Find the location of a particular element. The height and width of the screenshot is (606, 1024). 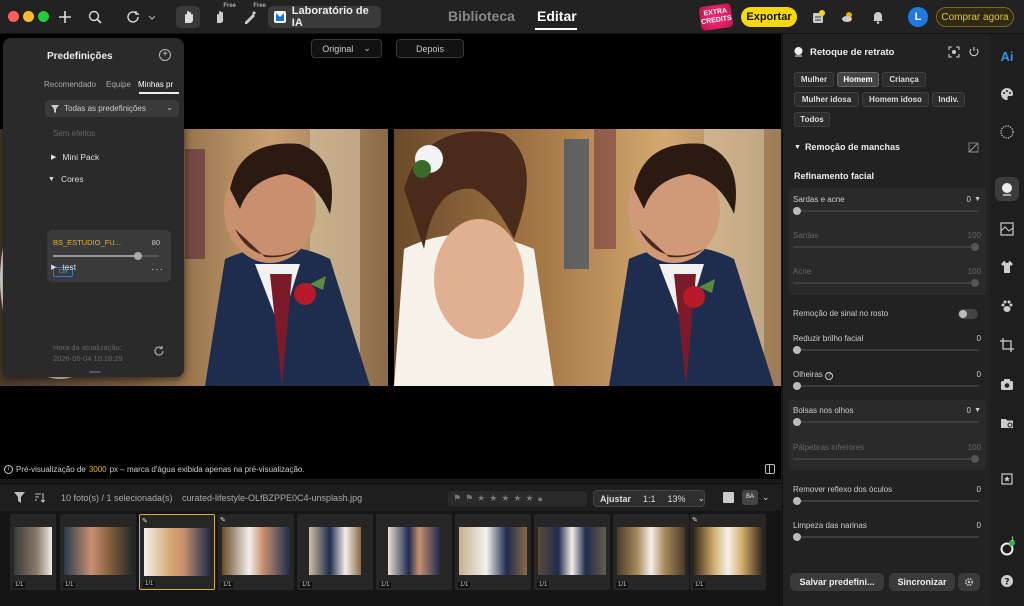

tab-team: Equipe is located at coordinates (118, 84).